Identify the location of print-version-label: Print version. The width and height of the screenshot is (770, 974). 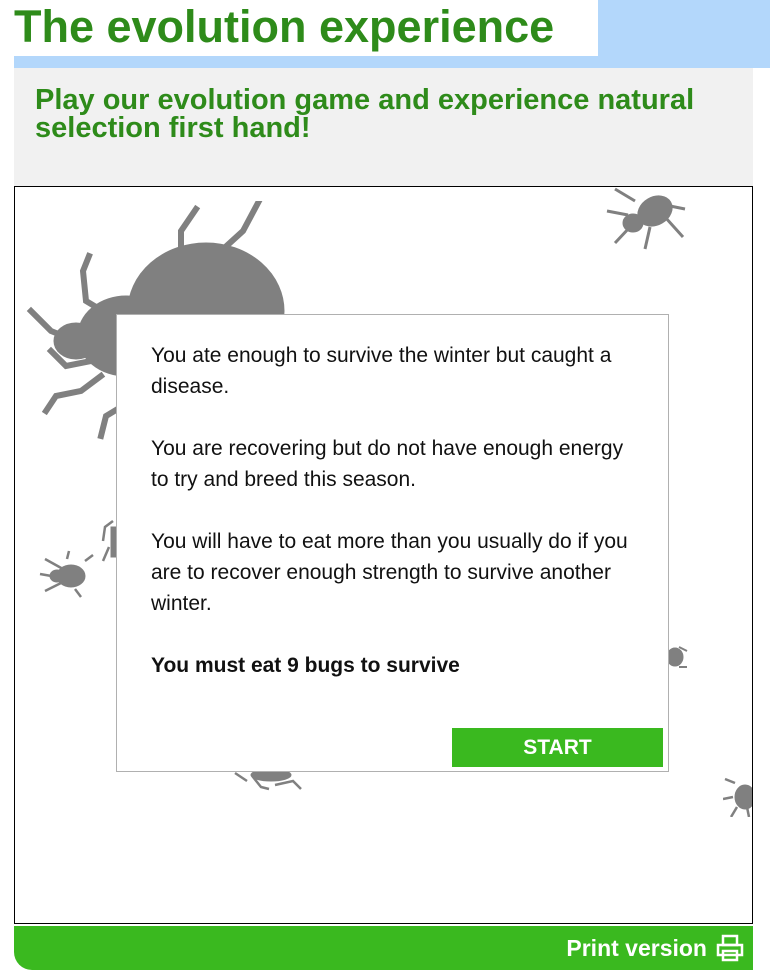
(636, 947).